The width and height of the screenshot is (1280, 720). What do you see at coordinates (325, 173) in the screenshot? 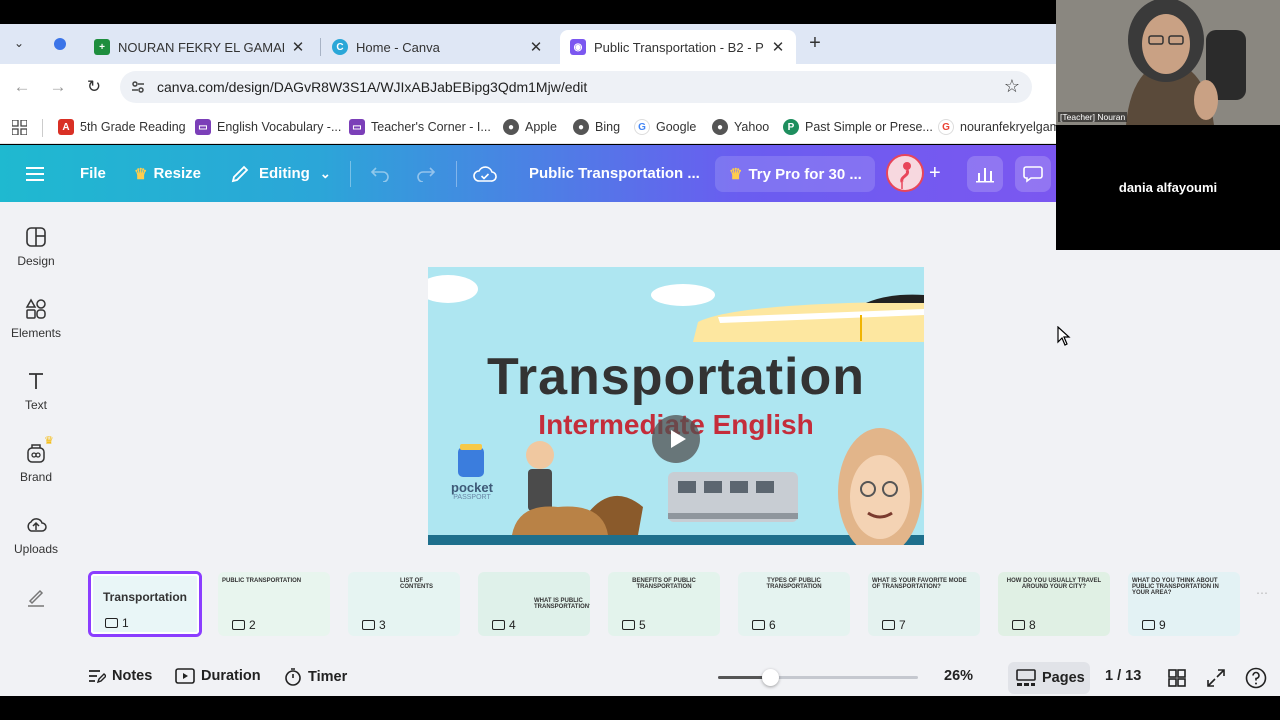
I see `chevron-down-icon: ⌄` at bounding box center [325, 173].